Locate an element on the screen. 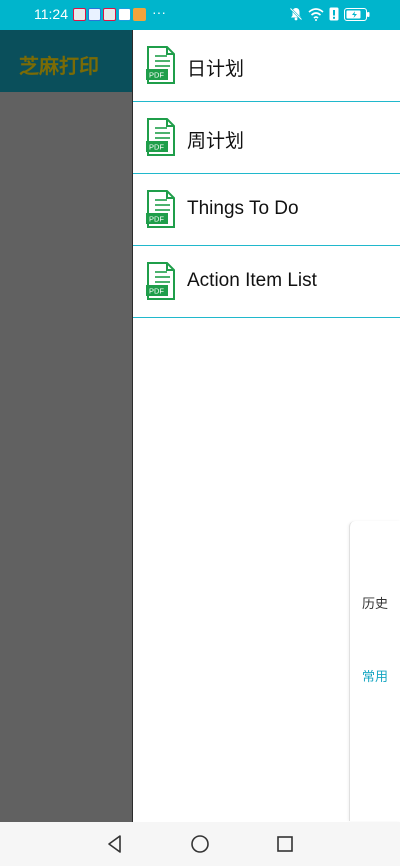 Image resolution: width=400 pixels, height=866 pixels. list-item-things-to-do: PDF Things To Do is located at coordinates (266, 210).